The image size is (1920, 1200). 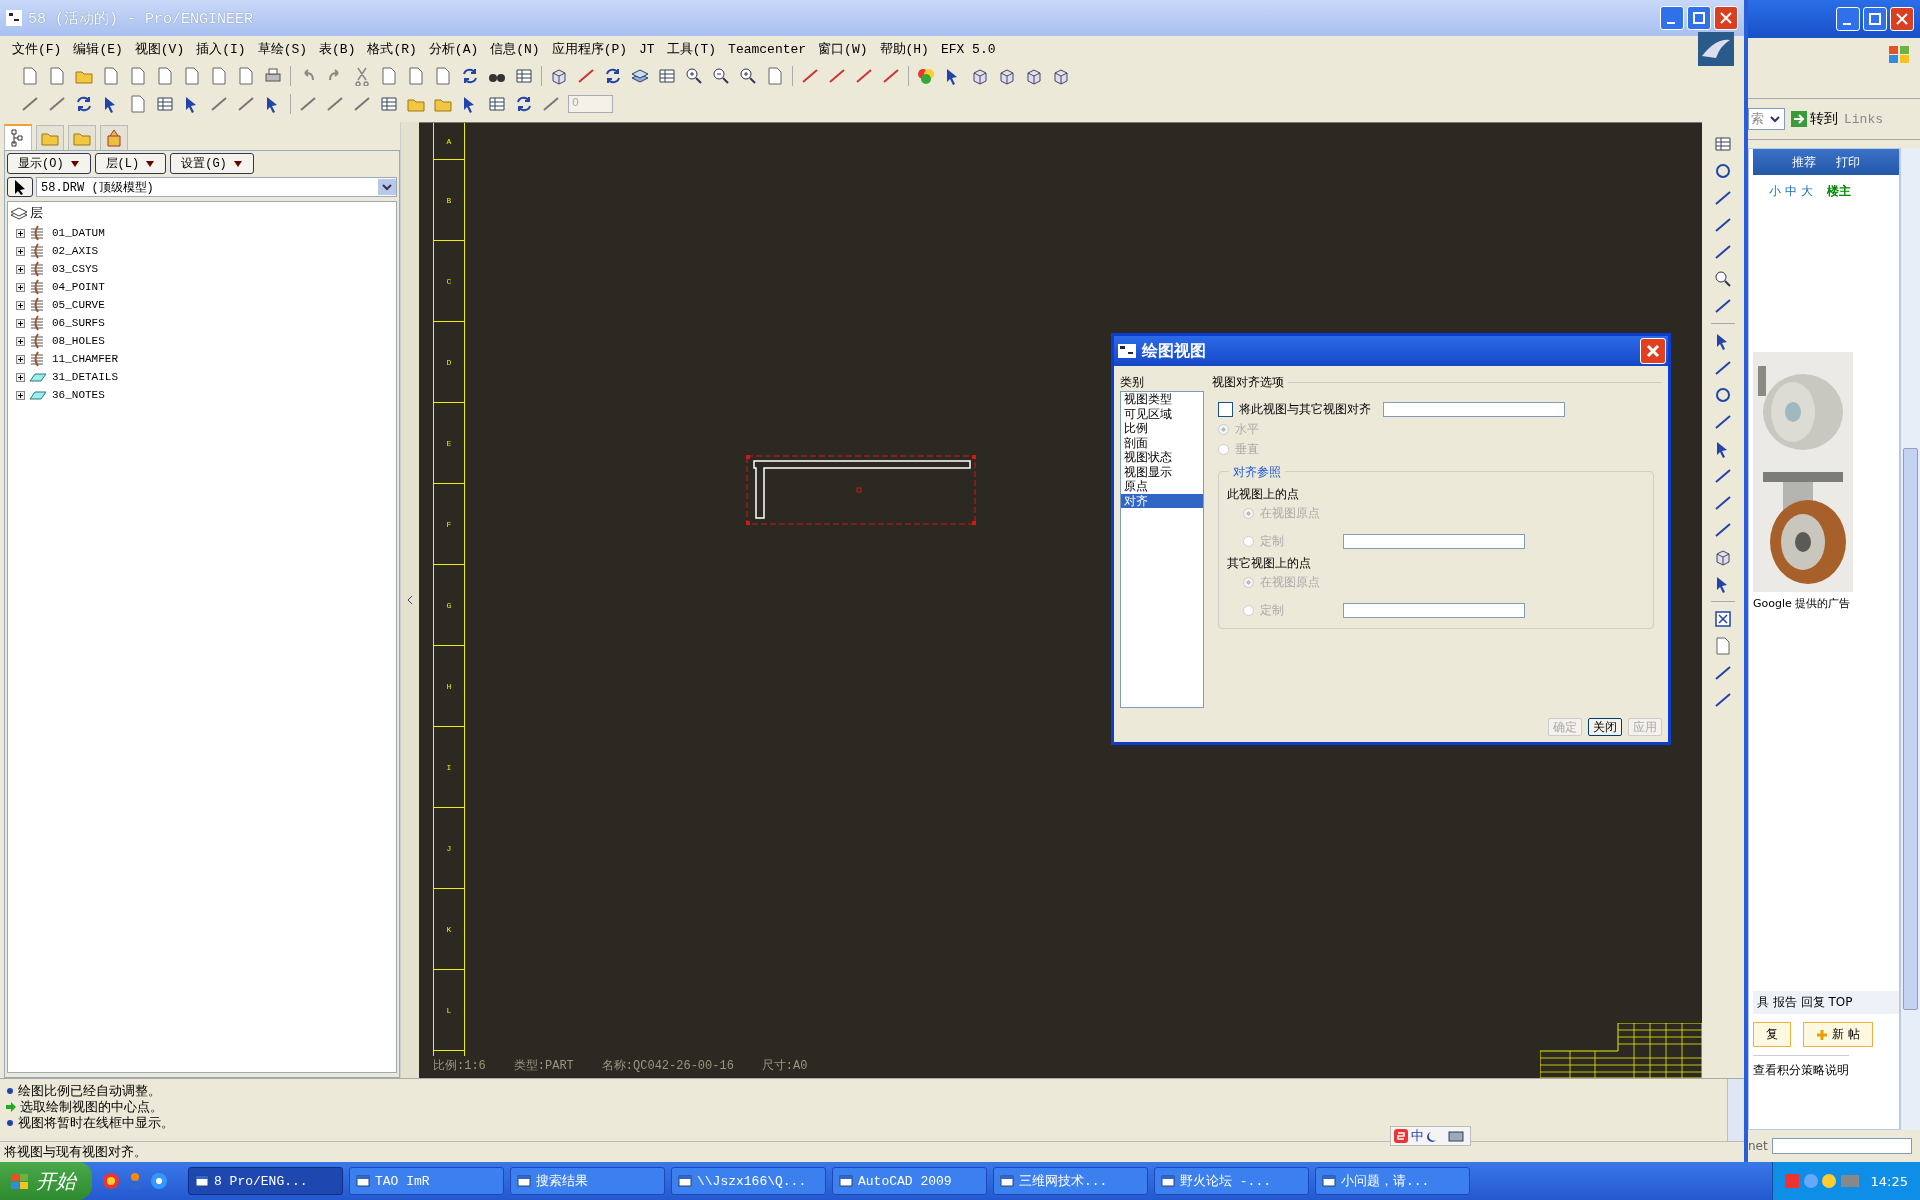 What do you see at coordinates (20, 187) in the screenshot?
I see `select-button` at bounding box center [20, 187].